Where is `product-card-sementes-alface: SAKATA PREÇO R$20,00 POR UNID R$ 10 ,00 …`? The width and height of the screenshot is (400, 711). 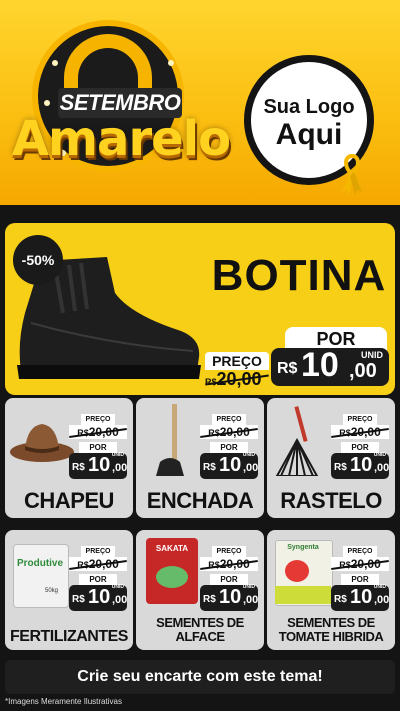
product-card-sementes-alface: SAKATA PREÇO R$20,00 POR UNID R$ 10 ,00 … is located at coordinates (200, 590).